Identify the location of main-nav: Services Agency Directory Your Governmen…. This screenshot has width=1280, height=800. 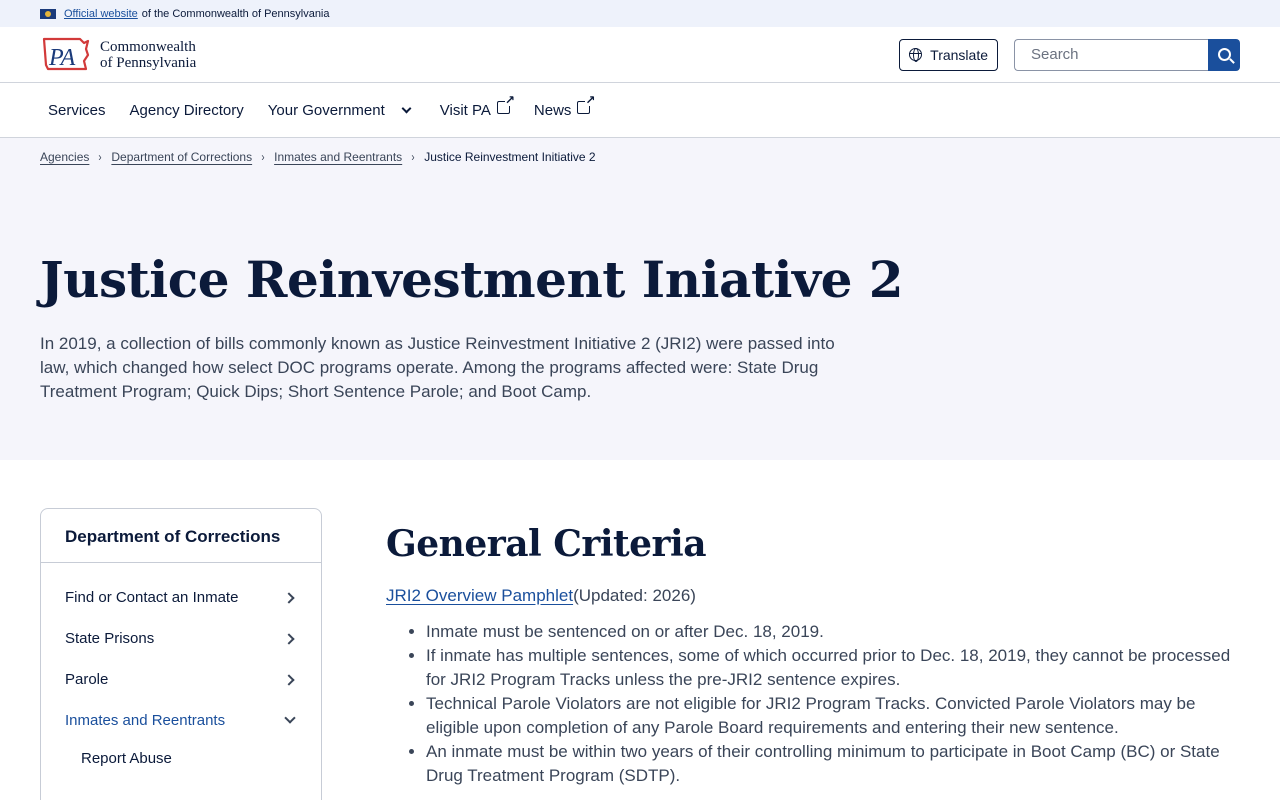
(640, 110).